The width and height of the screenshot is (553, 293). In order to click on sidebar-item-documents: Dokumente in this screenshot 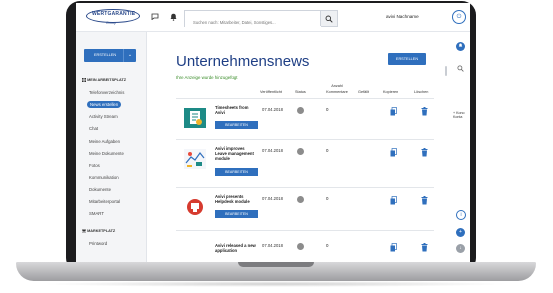, I will do `click(100, 189)`.